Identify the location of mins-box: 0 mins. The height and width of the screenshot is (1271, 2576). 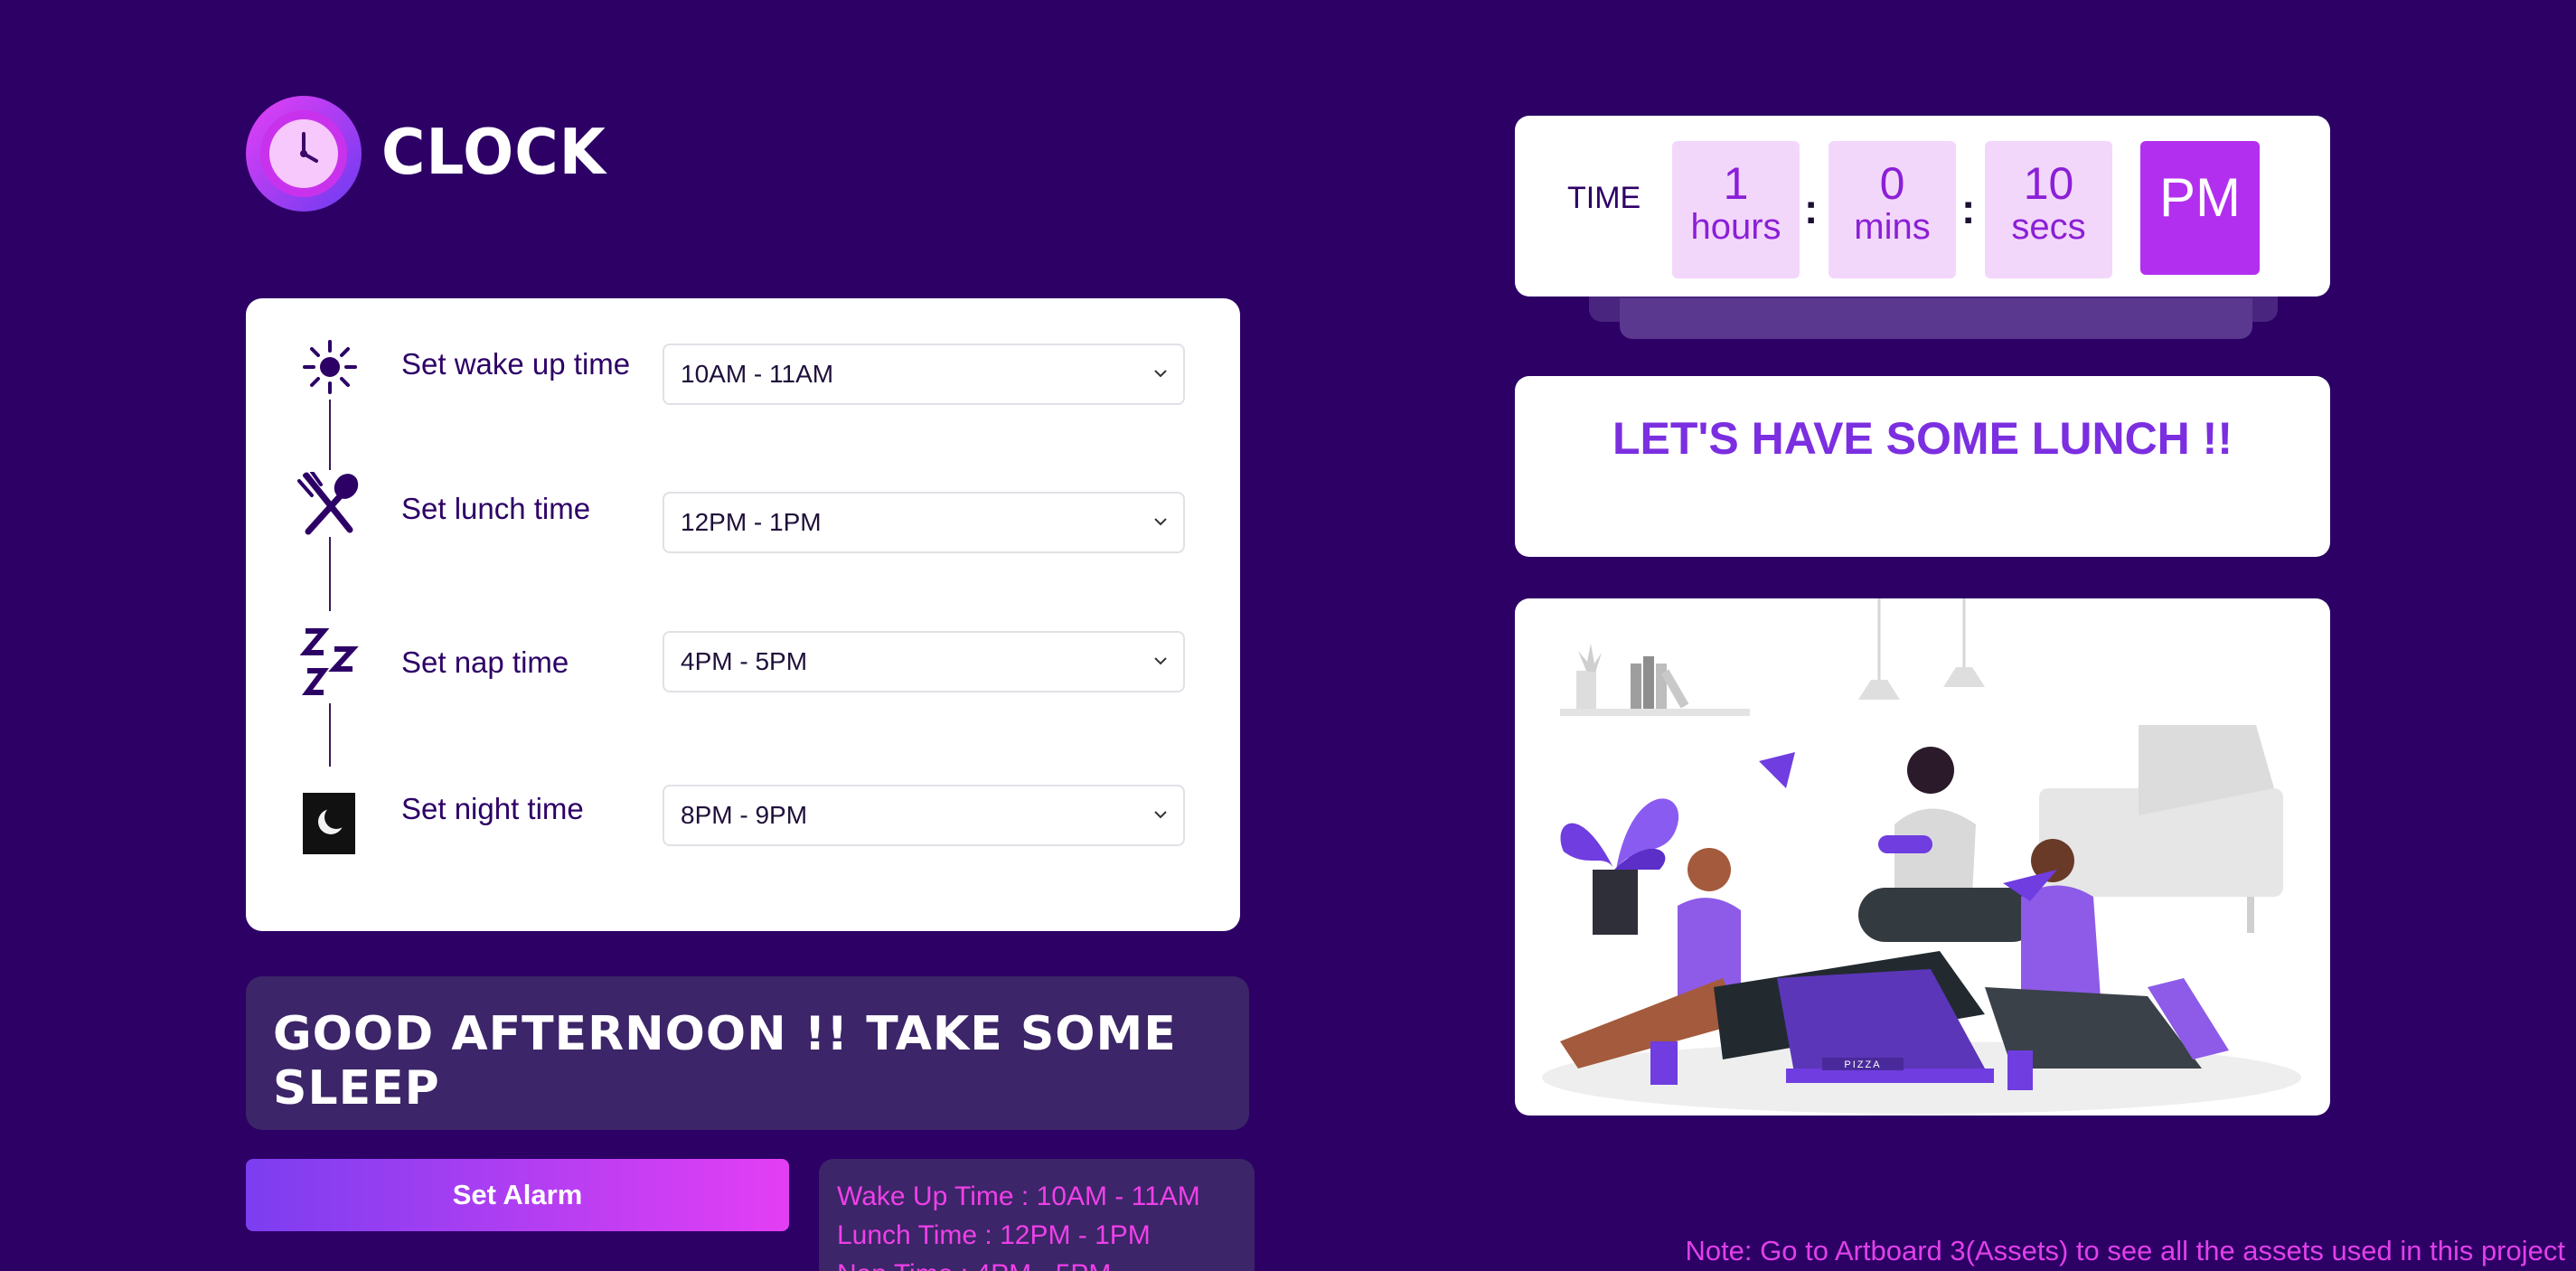
(1893, 209).